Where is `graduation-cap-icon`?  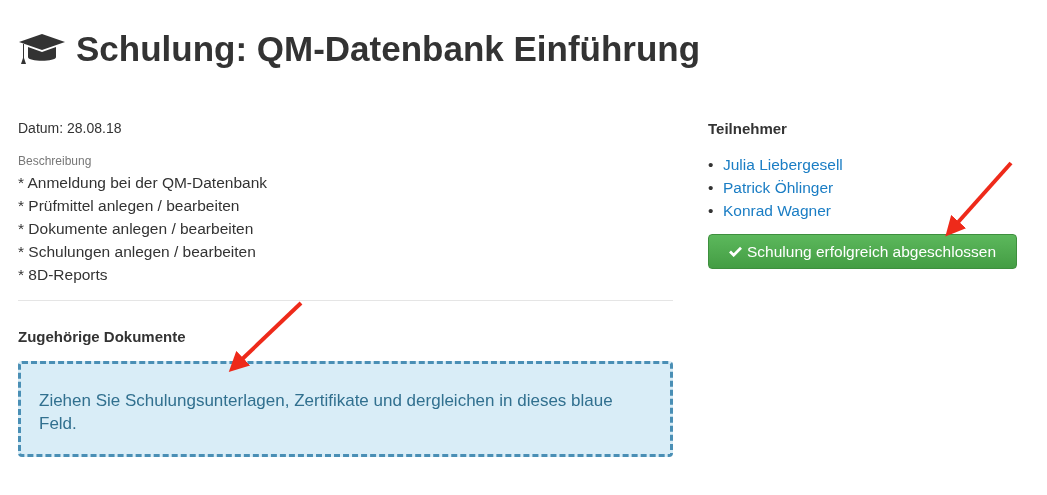 graduation-cap-icon is located at coordinates (42, 49).